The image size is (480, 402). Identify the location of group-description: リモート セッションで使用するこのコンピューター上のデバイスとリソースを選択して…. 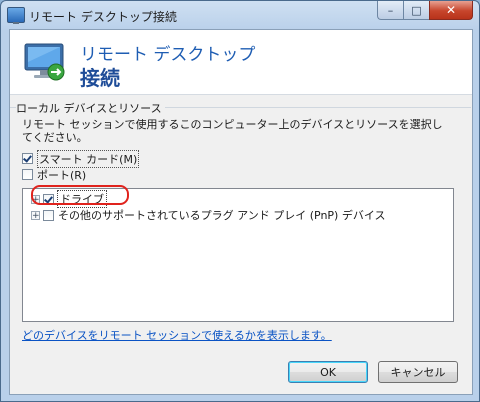
(232, 131).